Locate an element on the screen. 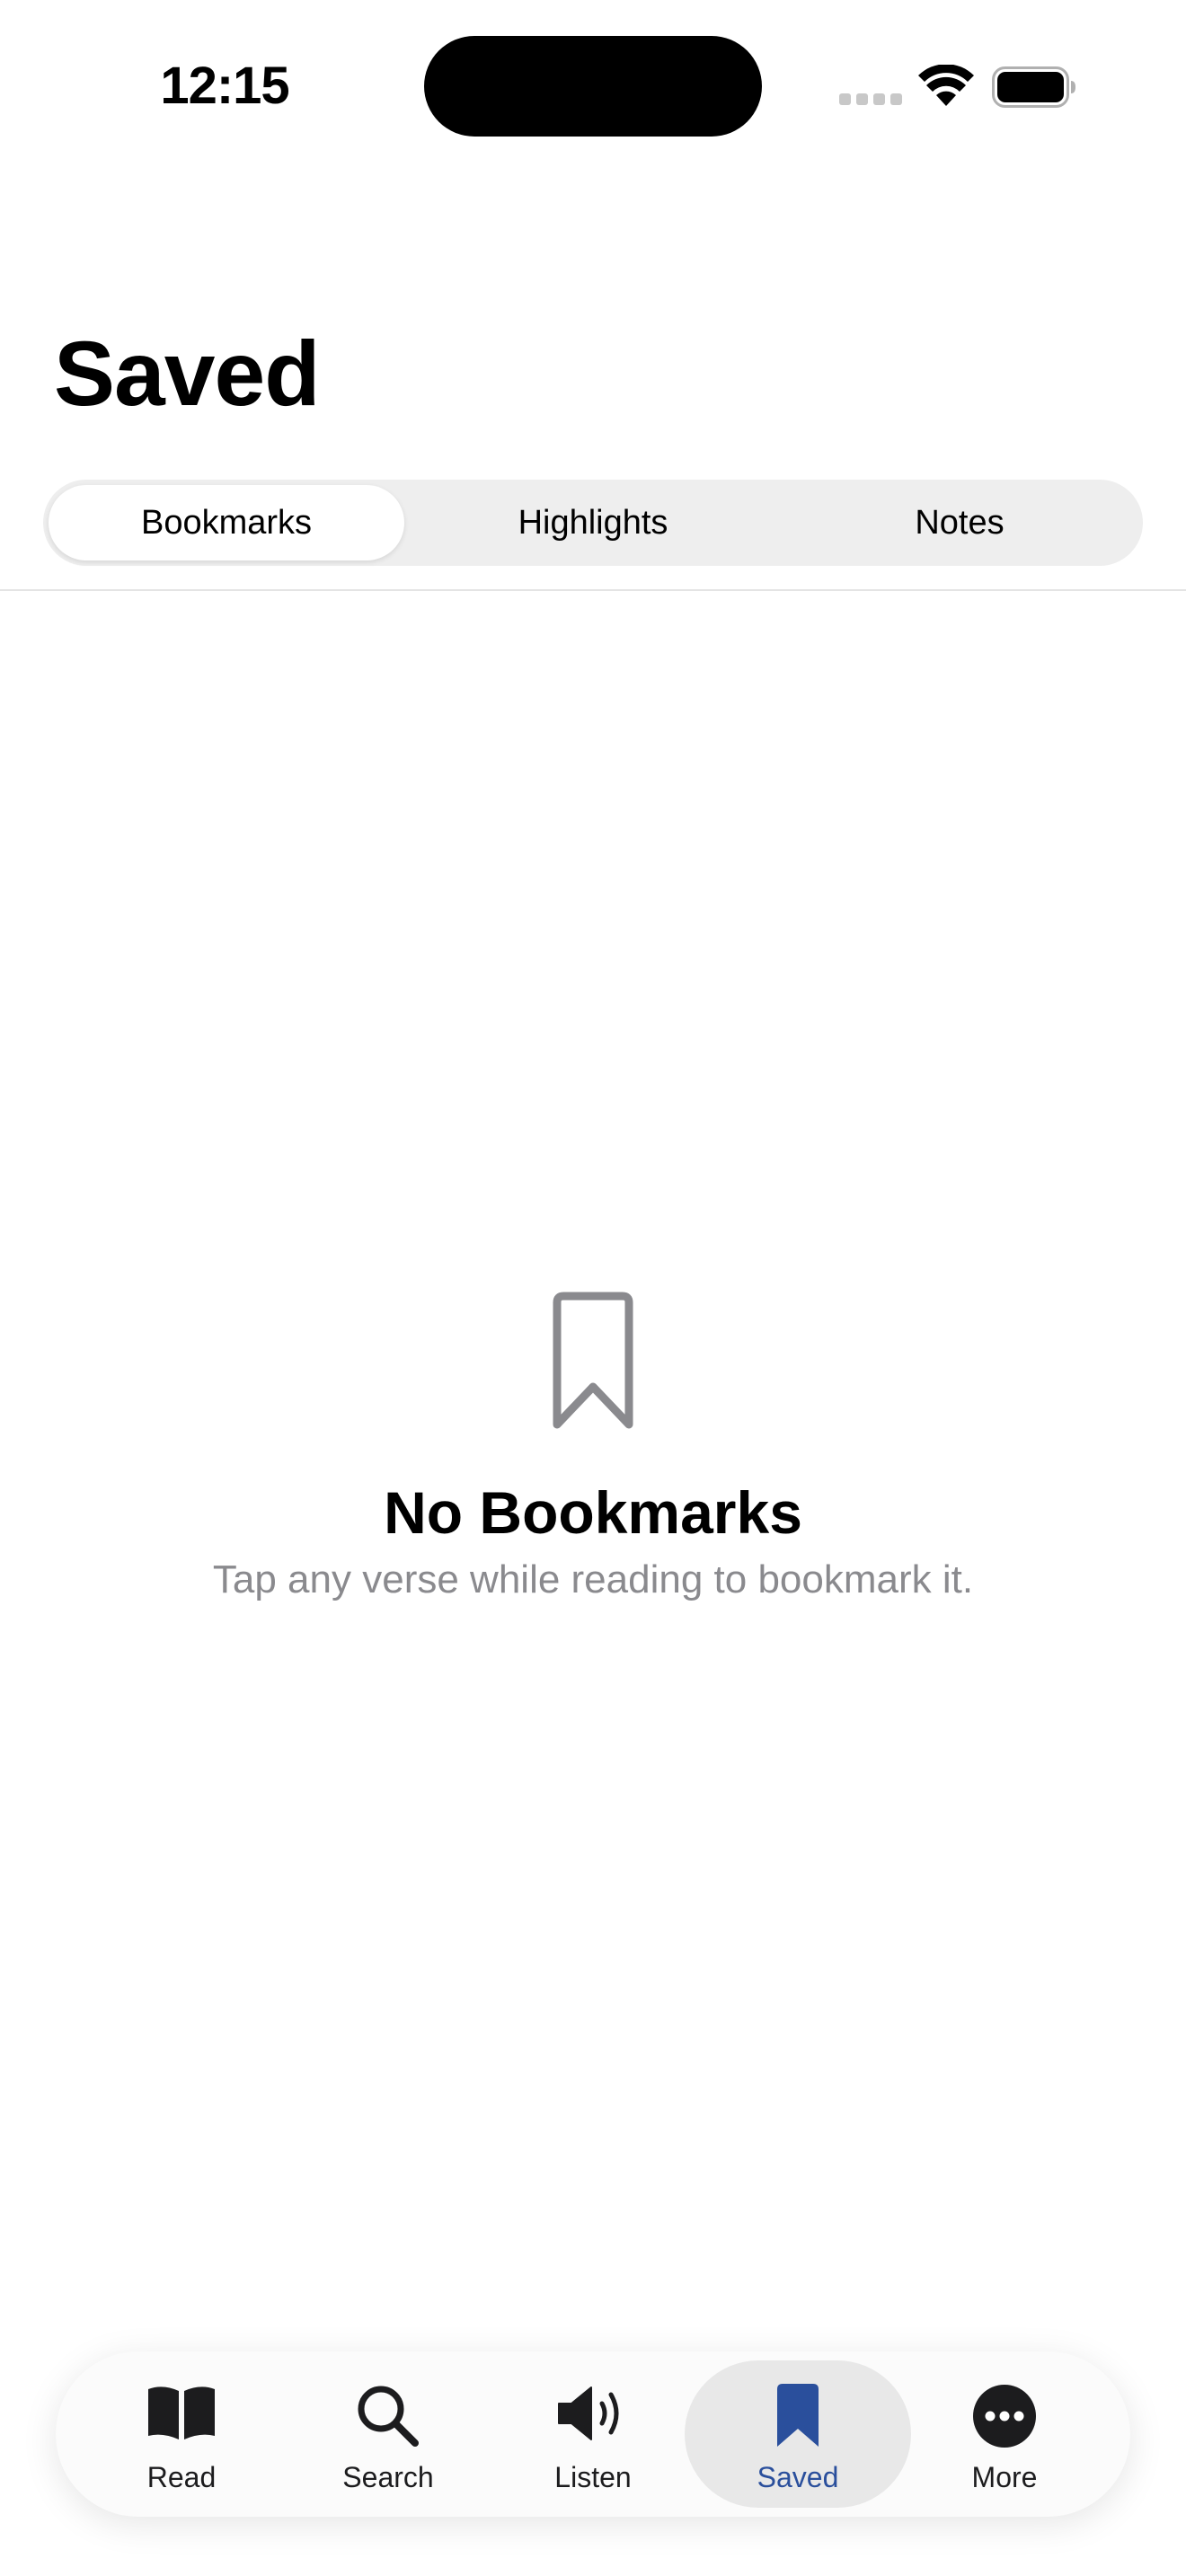 Image resolution: width=1186 pixels, height=2576 pixels. tab-listen: Listen is located at coordinates (593, 2434).